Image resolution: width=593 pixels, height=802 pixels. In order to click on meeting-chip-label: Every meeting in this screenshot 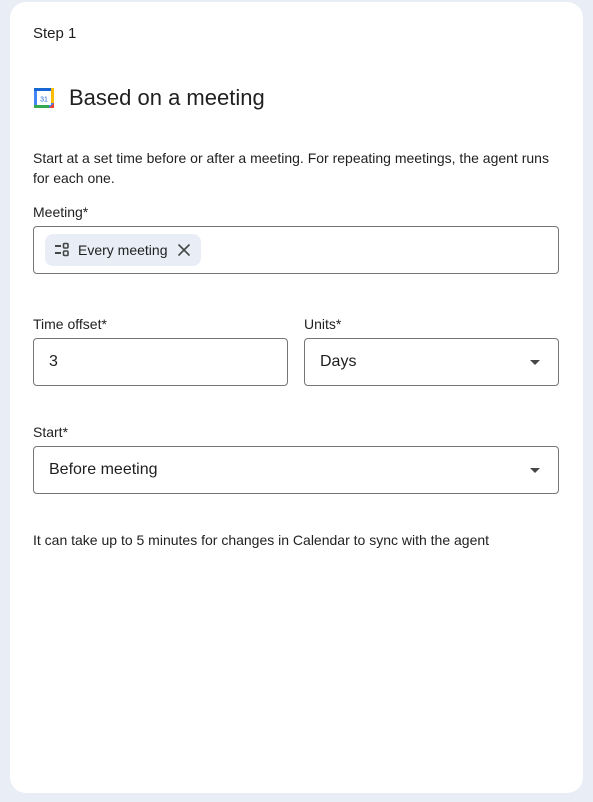, I will do `click(123, 250)`.